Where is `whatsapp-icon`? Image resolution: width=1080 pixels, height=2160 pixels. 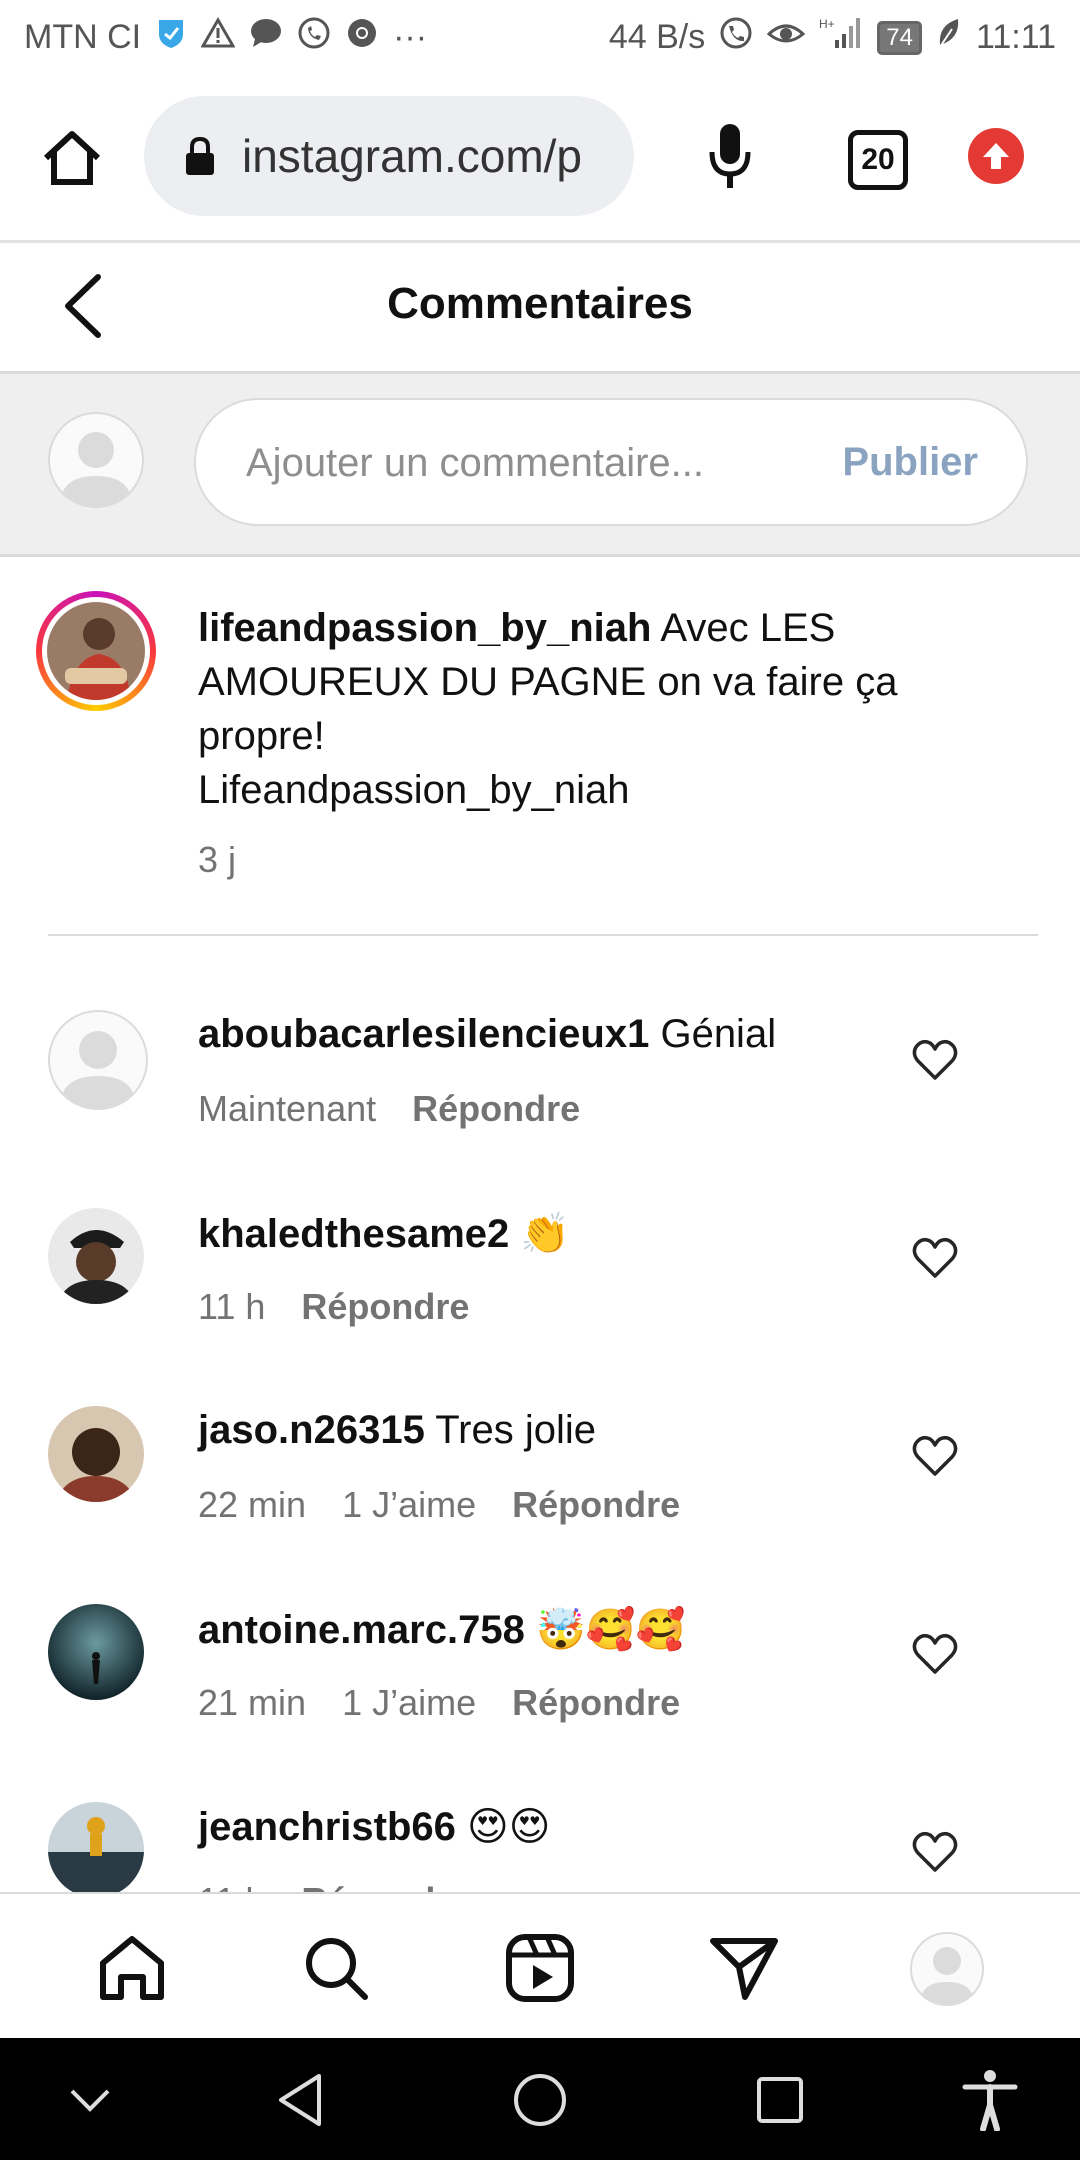
whatsapp-icon is located at coordinates (314, 37).